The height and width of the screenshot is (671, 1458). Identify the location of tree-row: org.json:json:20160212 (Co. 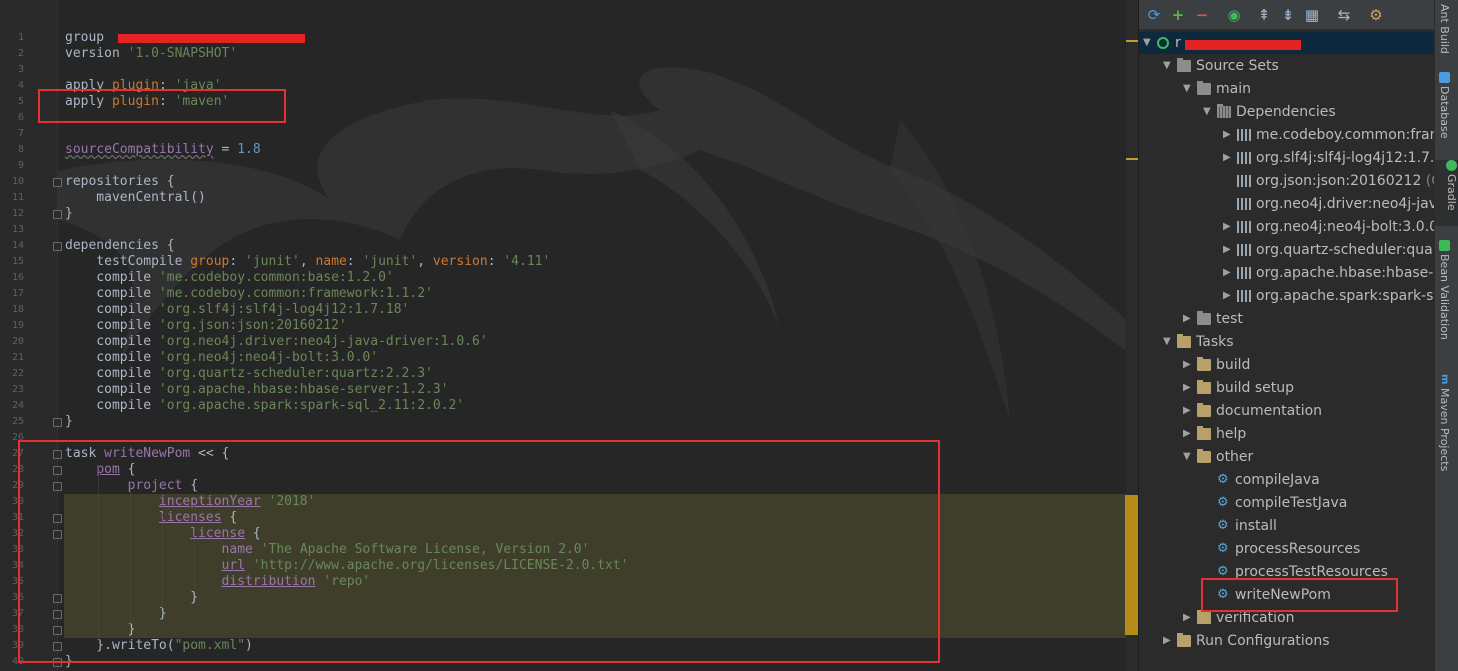
(1328, 181).